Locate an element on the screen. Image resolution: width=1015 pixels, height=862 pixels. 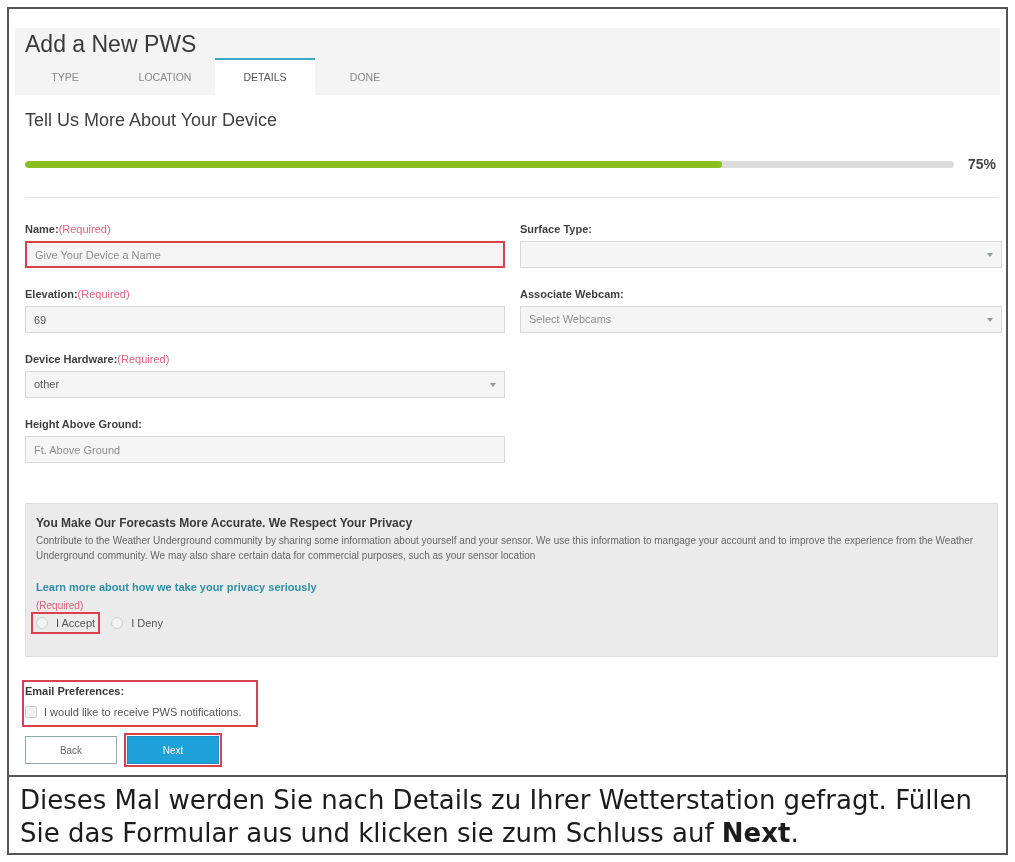
privacy-text: Contribute to the Weather Underground community by sharing some information about yourself and your sensor. We use this information to mangage your account and to improve the experience from the Weather Underground community. We may also share certain data for commercial purposes, such as your sensor location is located at coordinates (505, 548).